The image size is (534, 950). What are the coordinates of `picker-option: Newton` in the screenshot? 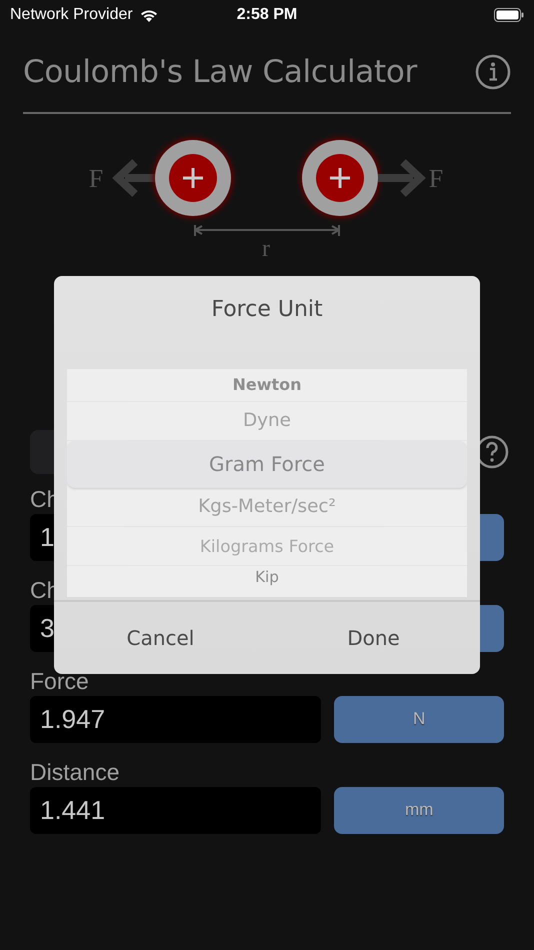 It's located at (267, 385).